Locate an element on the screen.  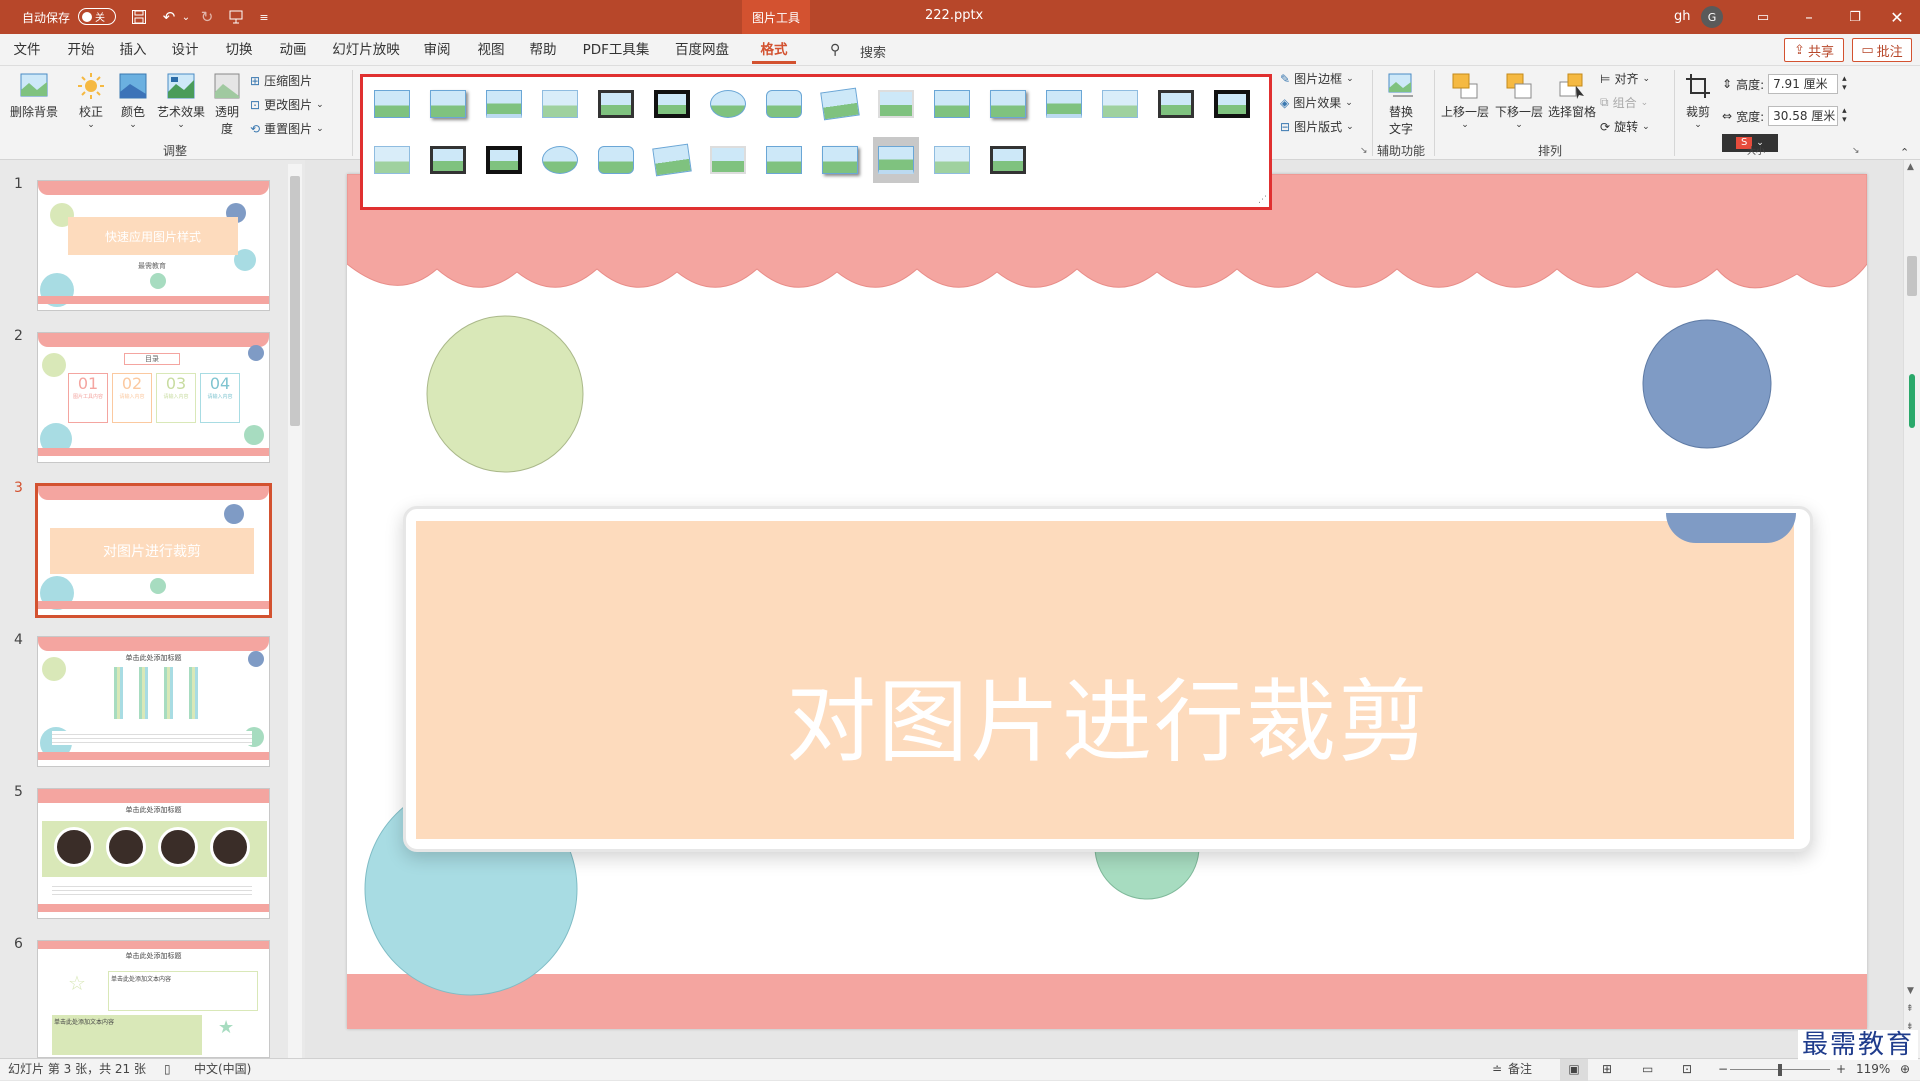
redo-icon: ↻ is located at coordinates (207, 17).